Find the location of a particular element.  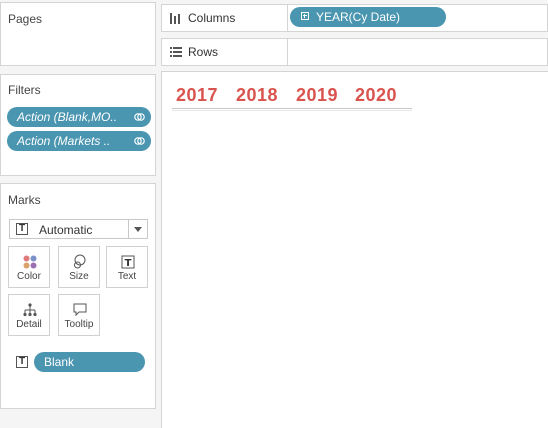

tooltip-card-label: Tooltip is located at coordinates (79, 324).